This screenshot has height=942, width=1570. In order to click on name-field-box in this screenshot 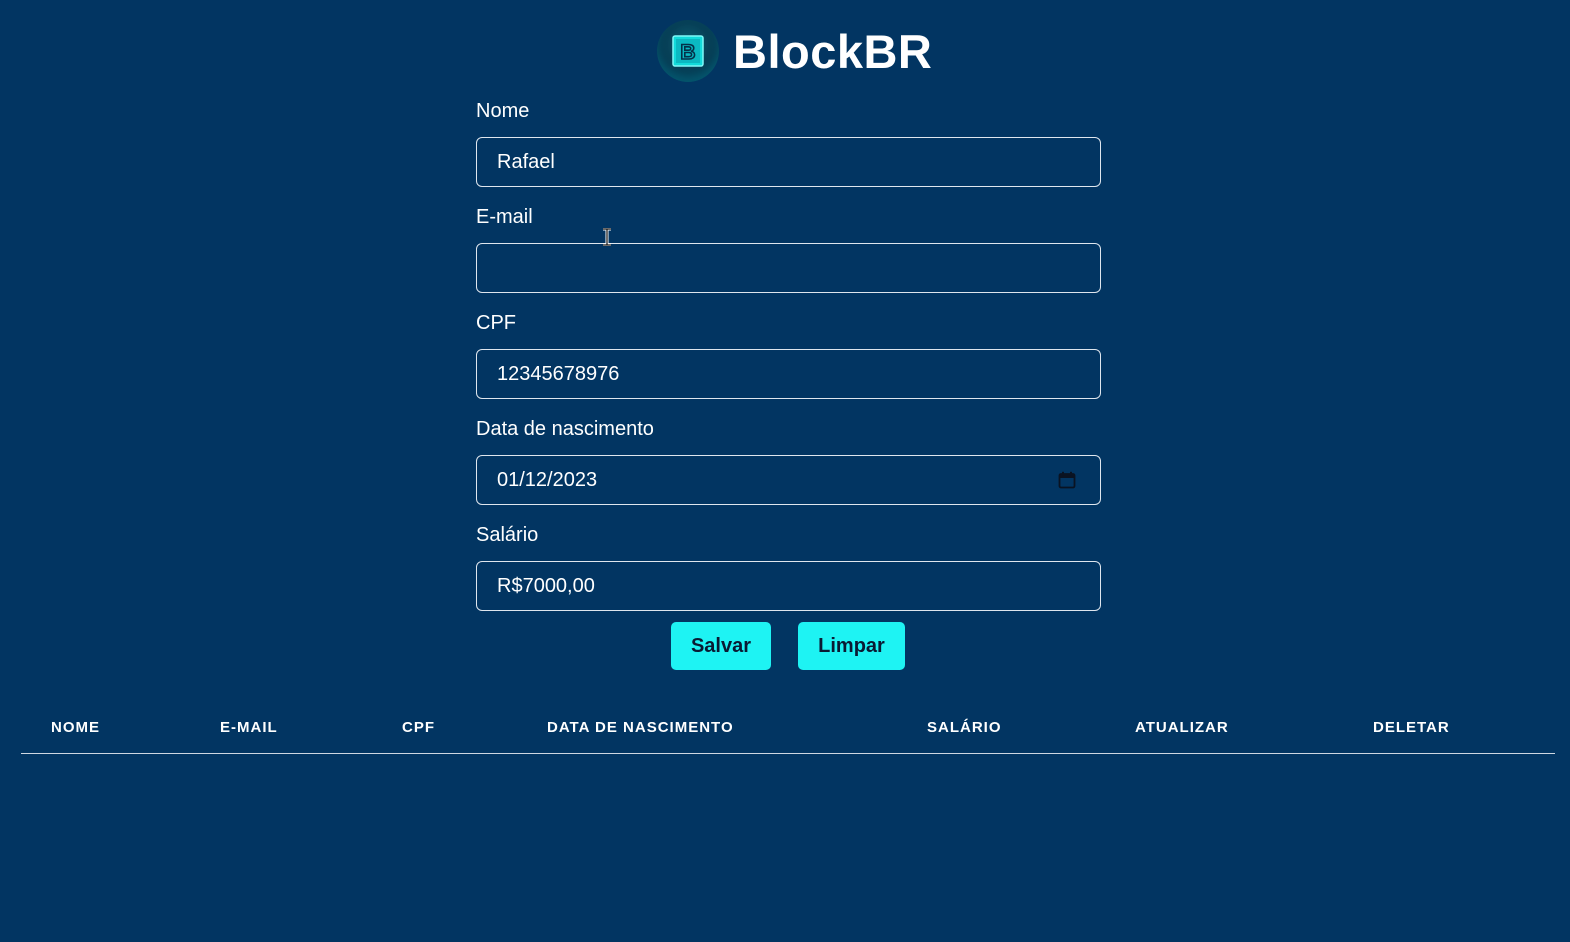, I will do `click(788, 162)`.